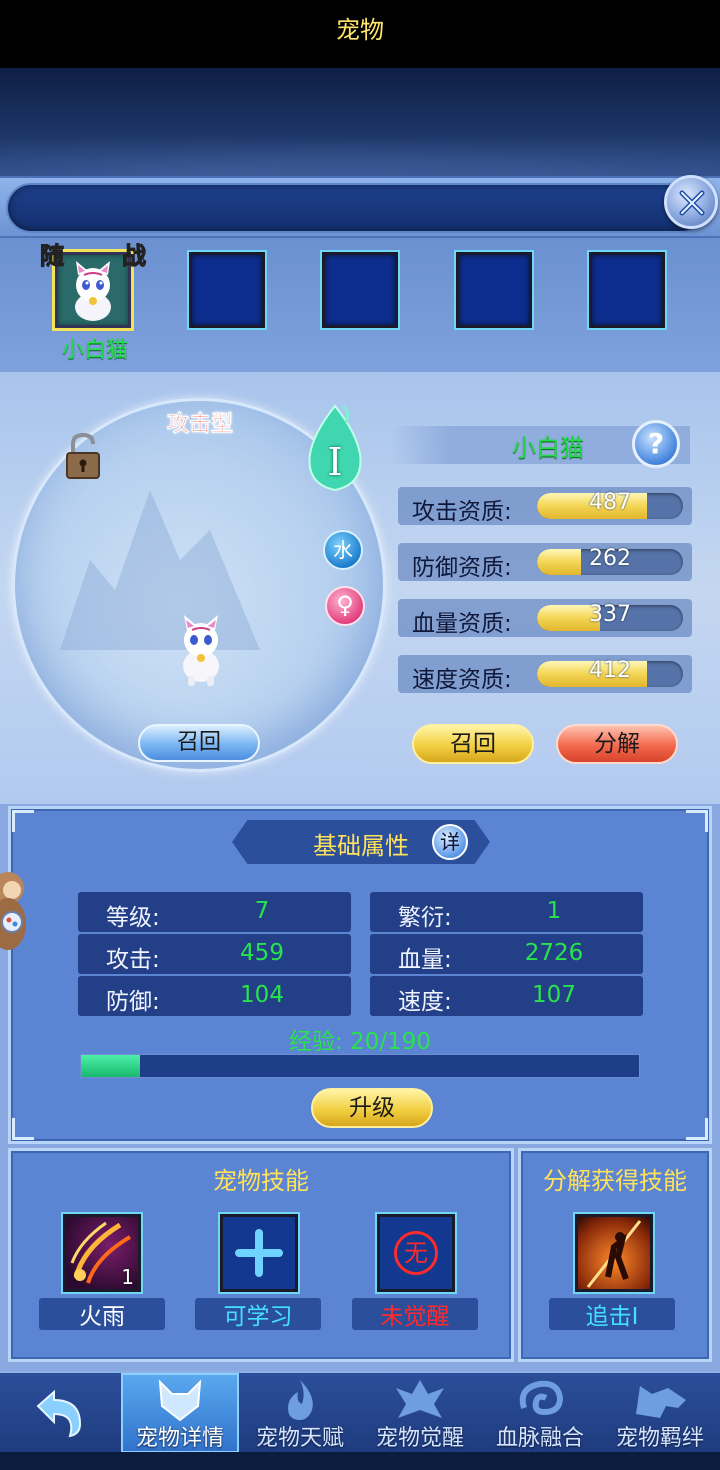 Image resolution: width=720 pixels, height=1470 pixels. Describe the element at coordinates (539, 1438) in the screenshot. I see `tab-label: 血脉融合` at that location.